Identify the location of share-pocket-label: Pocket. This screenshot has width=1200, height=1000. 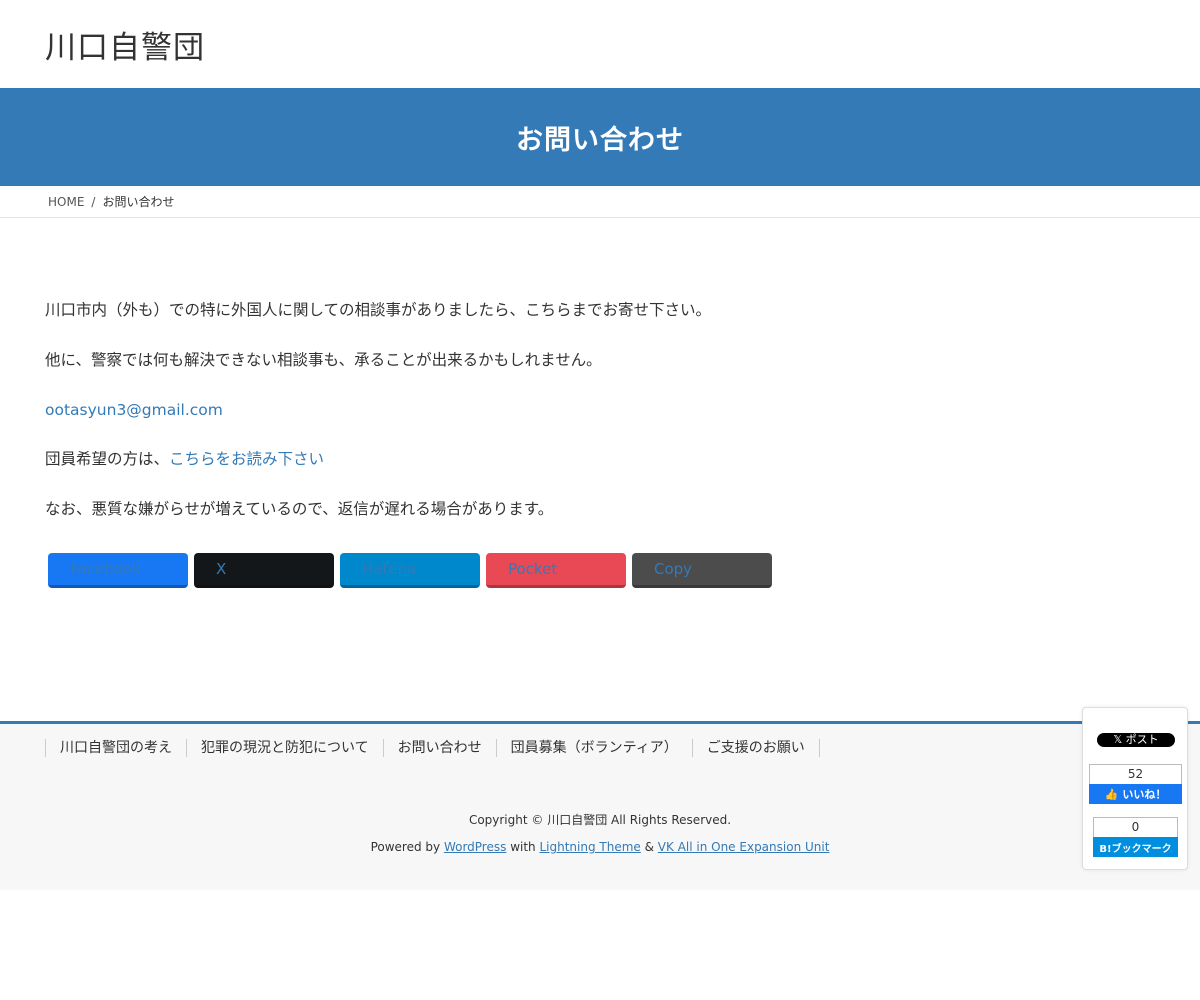
(533, 568).